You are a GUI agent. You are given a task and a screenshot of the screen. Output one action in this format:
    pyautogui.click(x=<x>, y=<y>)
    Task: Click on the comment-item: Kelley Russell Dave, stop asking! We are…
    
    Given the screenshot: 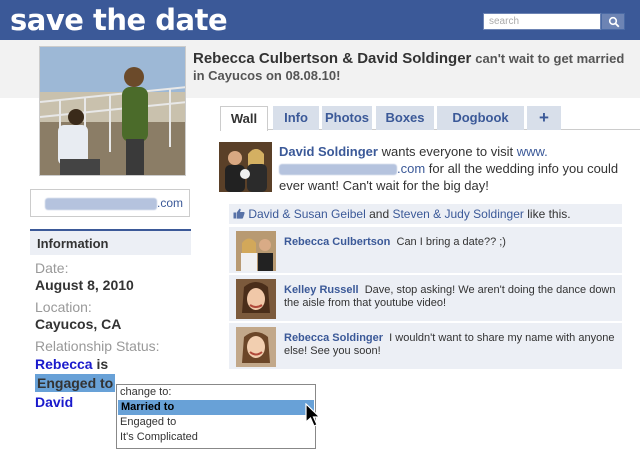 What is the action you would take?
    pyautogui.click(x=425, y=298)
    